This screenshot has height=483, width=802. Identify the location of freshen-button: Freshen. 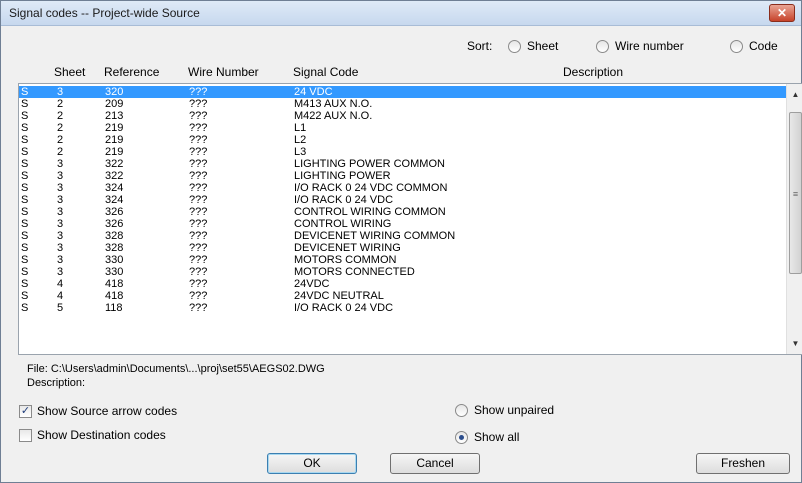
(743, 463).